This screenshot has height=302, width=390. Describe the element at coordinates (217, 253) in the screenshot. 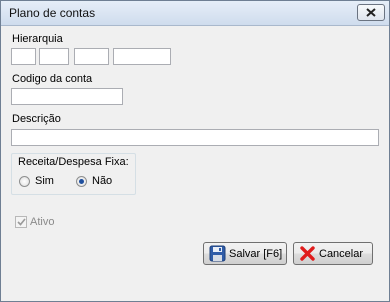

I see `floppy-disk-icon` at that location.